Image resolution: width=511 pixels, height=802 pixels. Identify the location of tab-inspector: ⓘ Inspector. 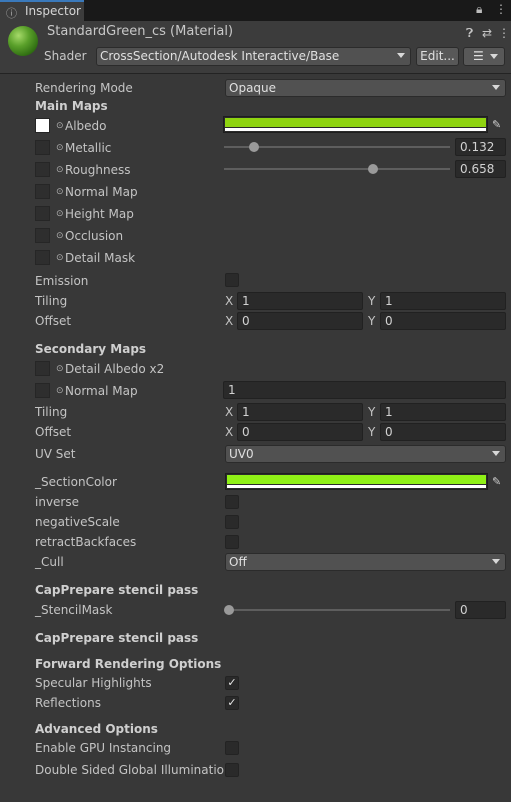
(42, 10).